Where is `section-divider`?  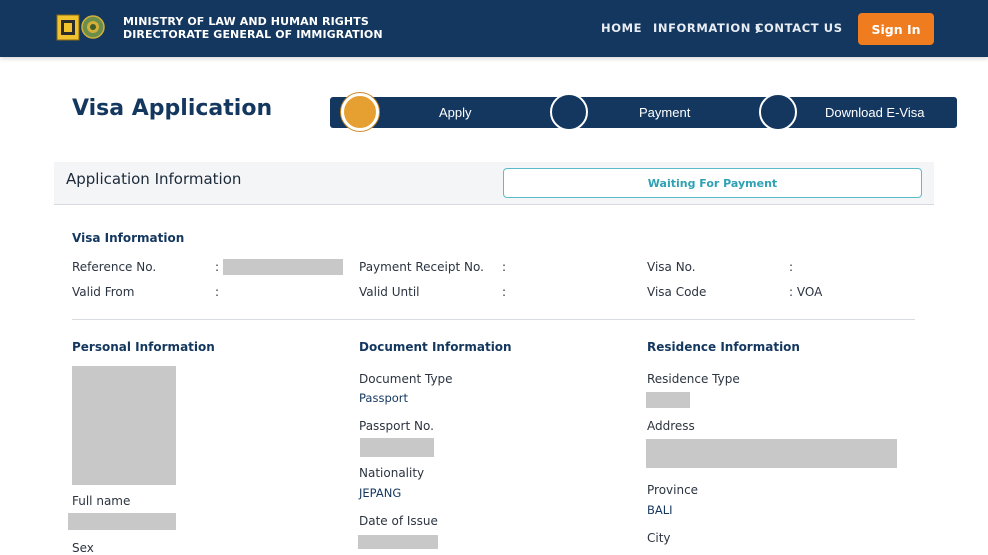
section-divider is located at coordinates (493, 319).